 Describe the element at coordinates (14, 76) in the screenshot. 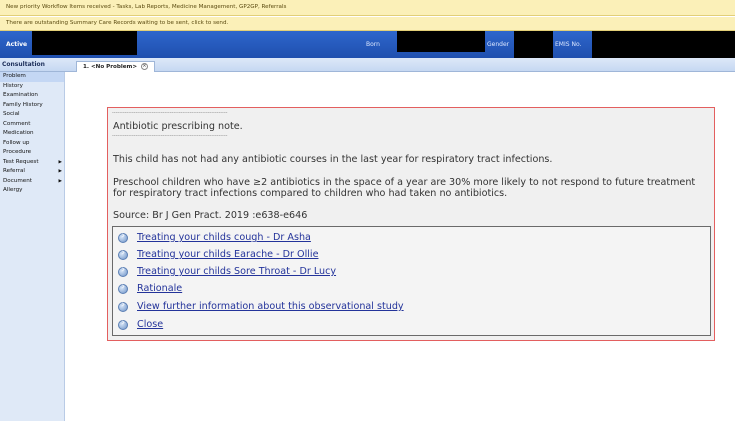

I see `sidebar-item-label: Problem` at that location.